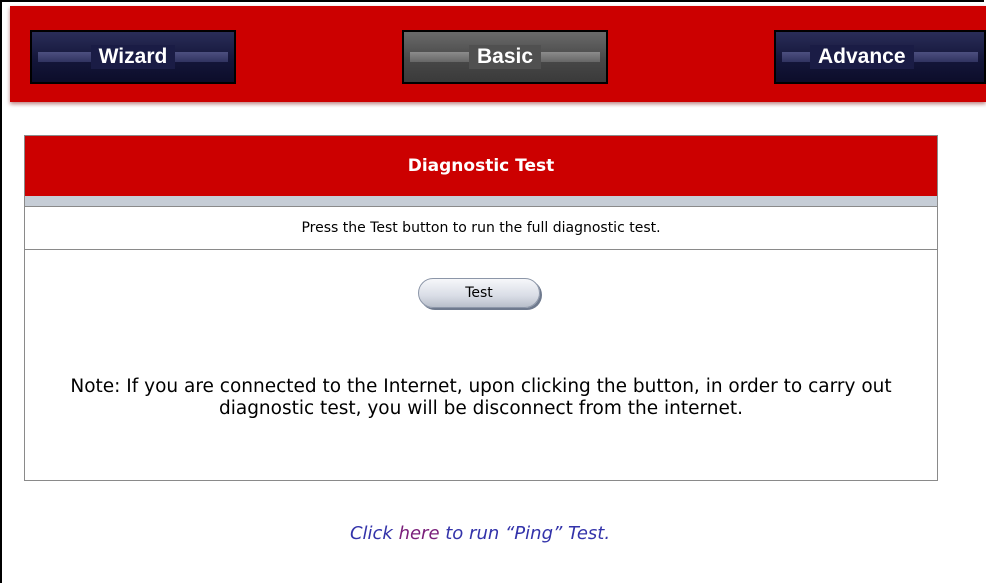 The width and height of the screenshot is (986, 583). I want to click on ping-here-link: here, so click(419, 533).